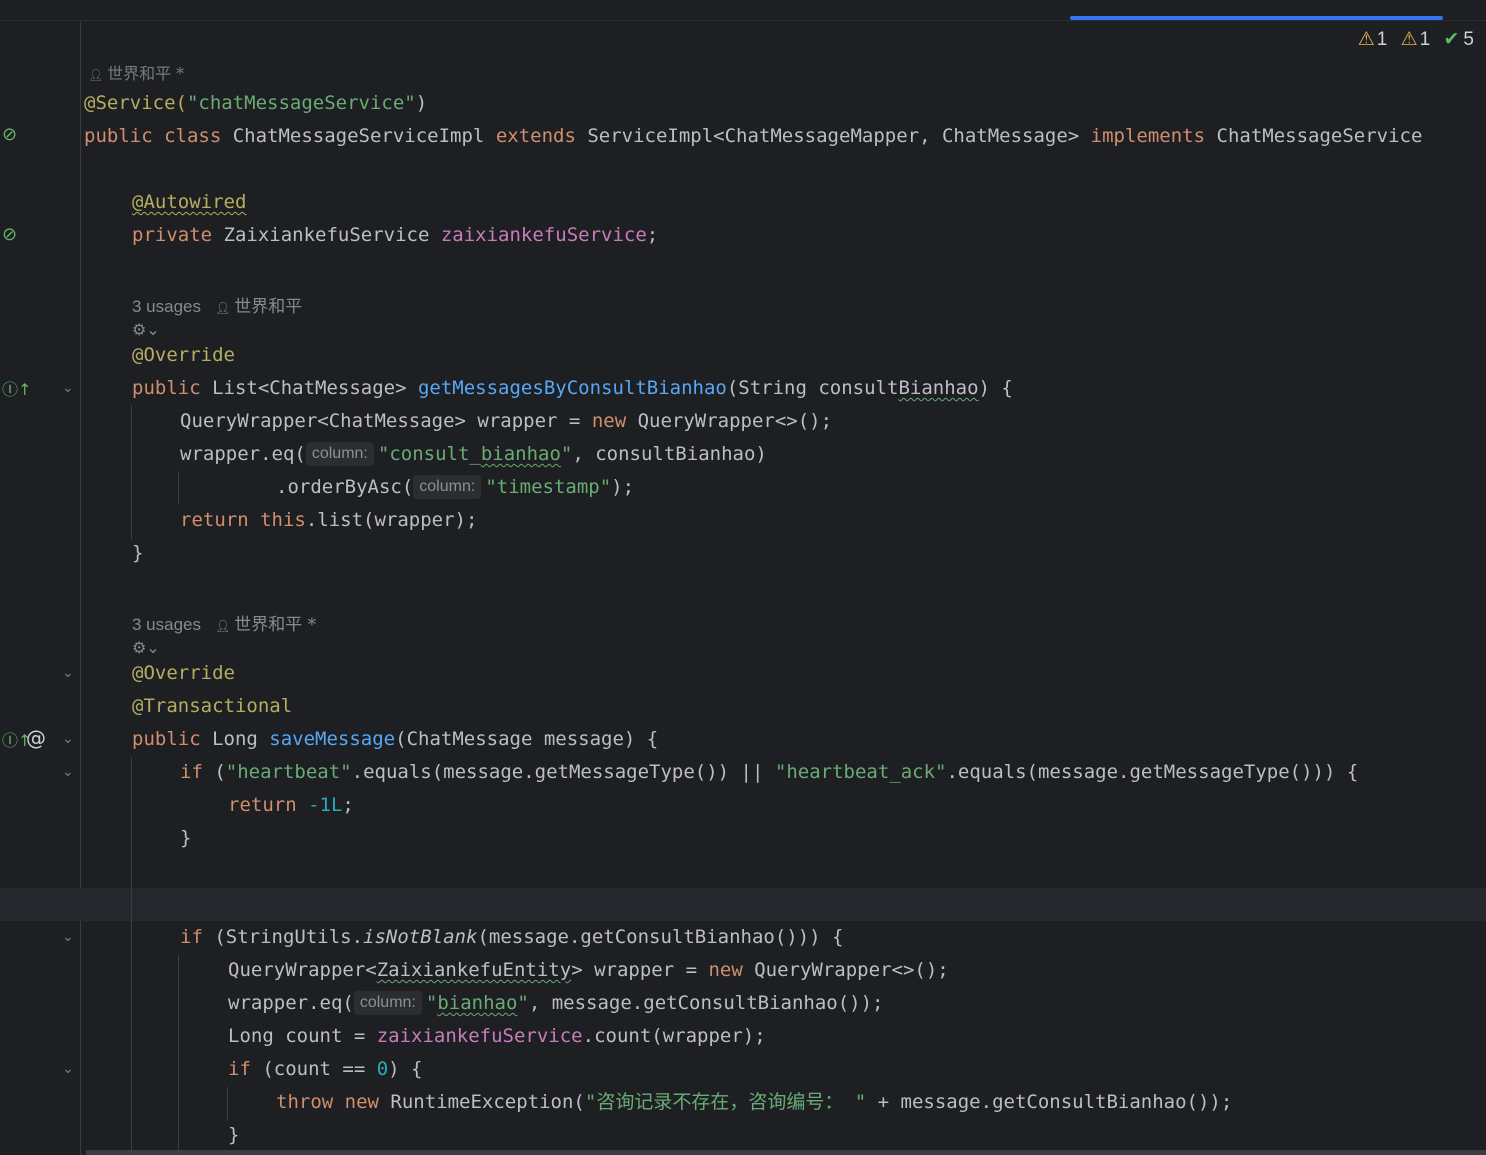  What do you see at coordinates (9, 134) in the screenshot?
I see `bean-icon: ⊘` at bounding box center [9, 134].